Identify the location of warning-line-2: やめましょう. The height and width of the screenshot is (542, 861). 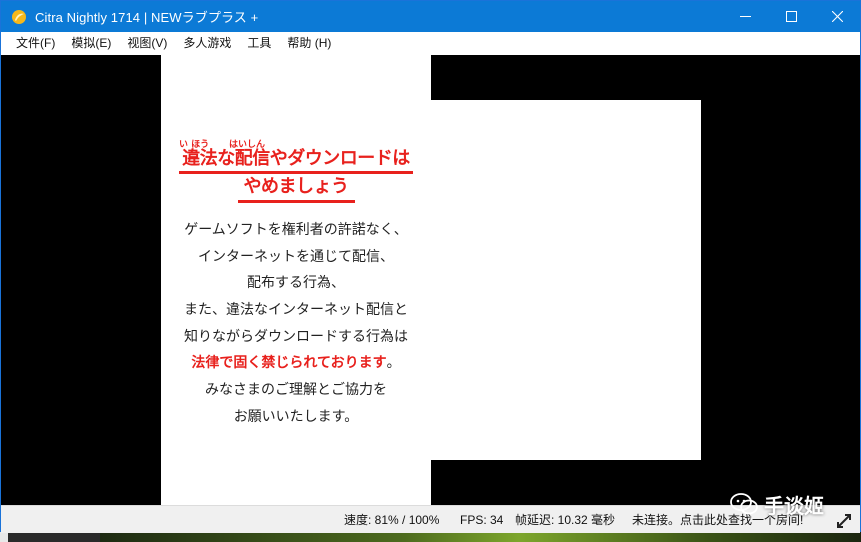
(296, 188).